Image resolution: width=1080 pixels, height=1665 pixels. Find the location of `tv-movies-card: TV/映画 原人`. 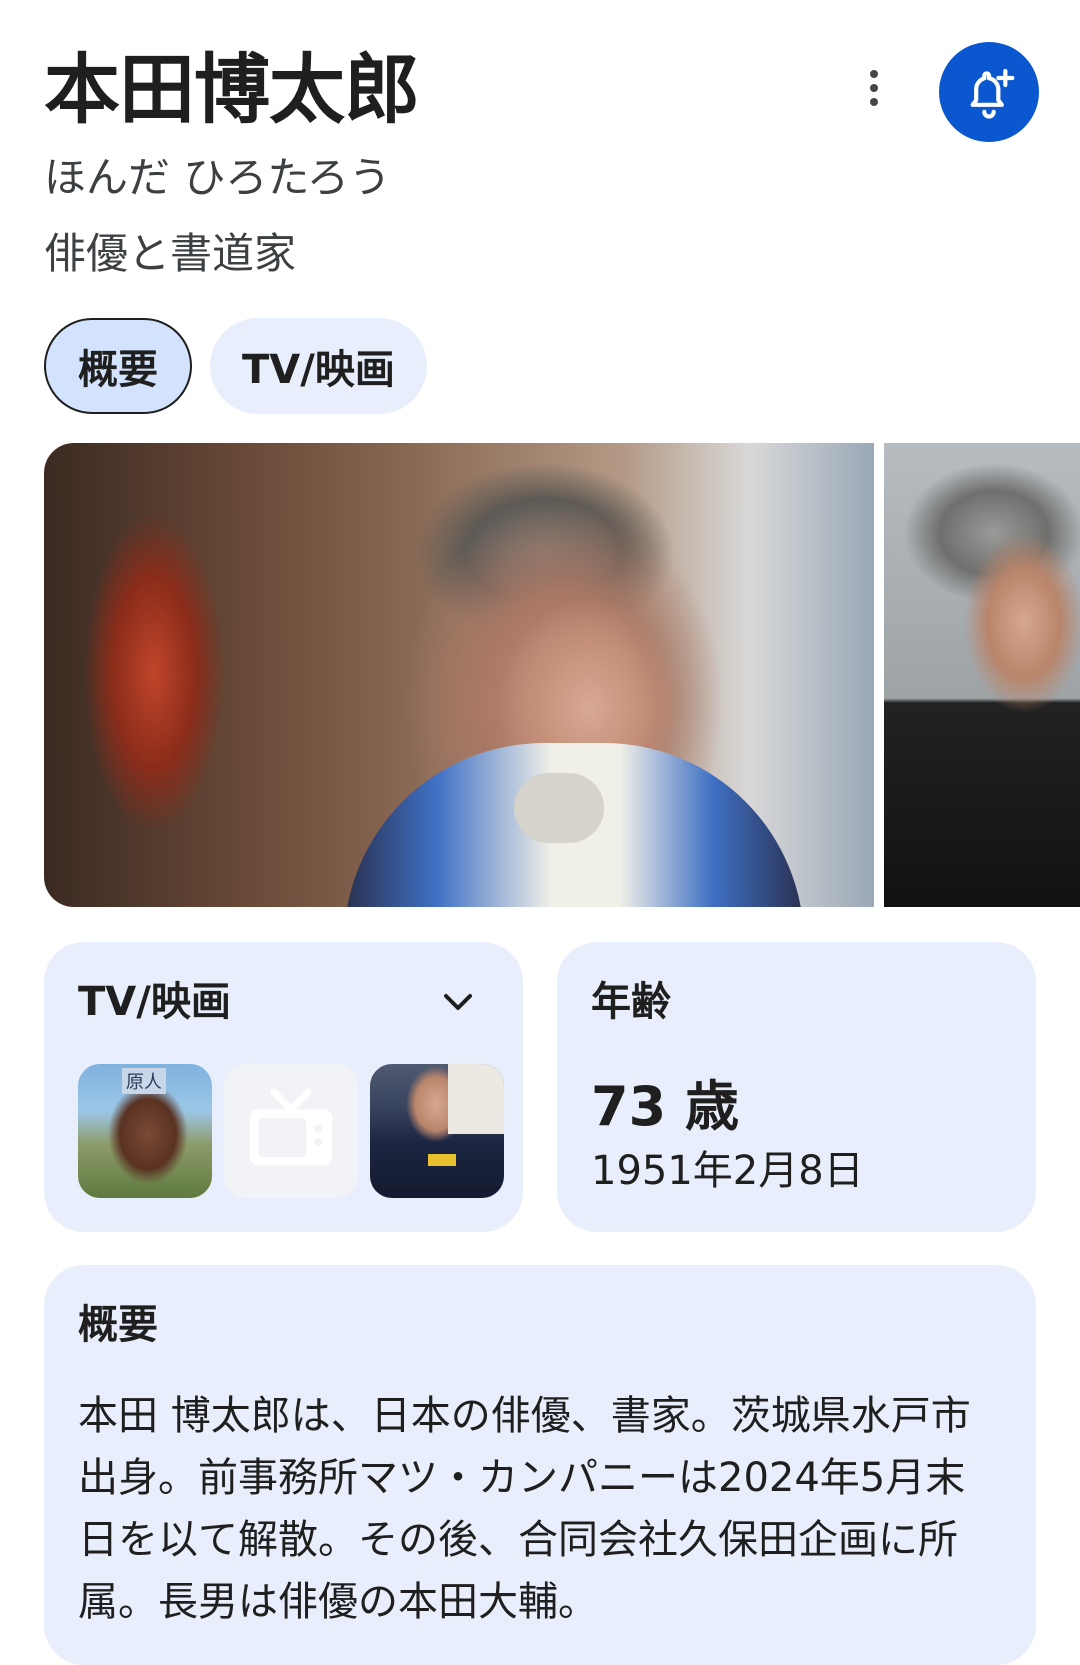

tv-movies-card: TV/映画 原人 is located at coordinates (283, 1087).